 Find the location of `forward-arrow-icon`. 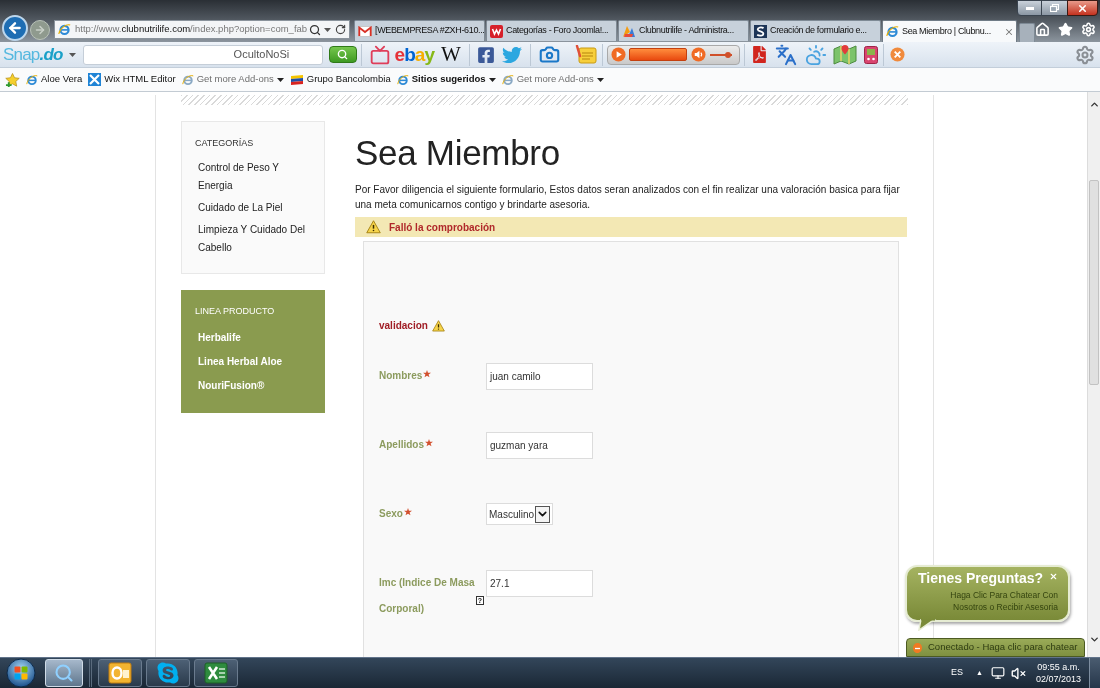

forward-arrow-icon is located at coordinates (40, 29).